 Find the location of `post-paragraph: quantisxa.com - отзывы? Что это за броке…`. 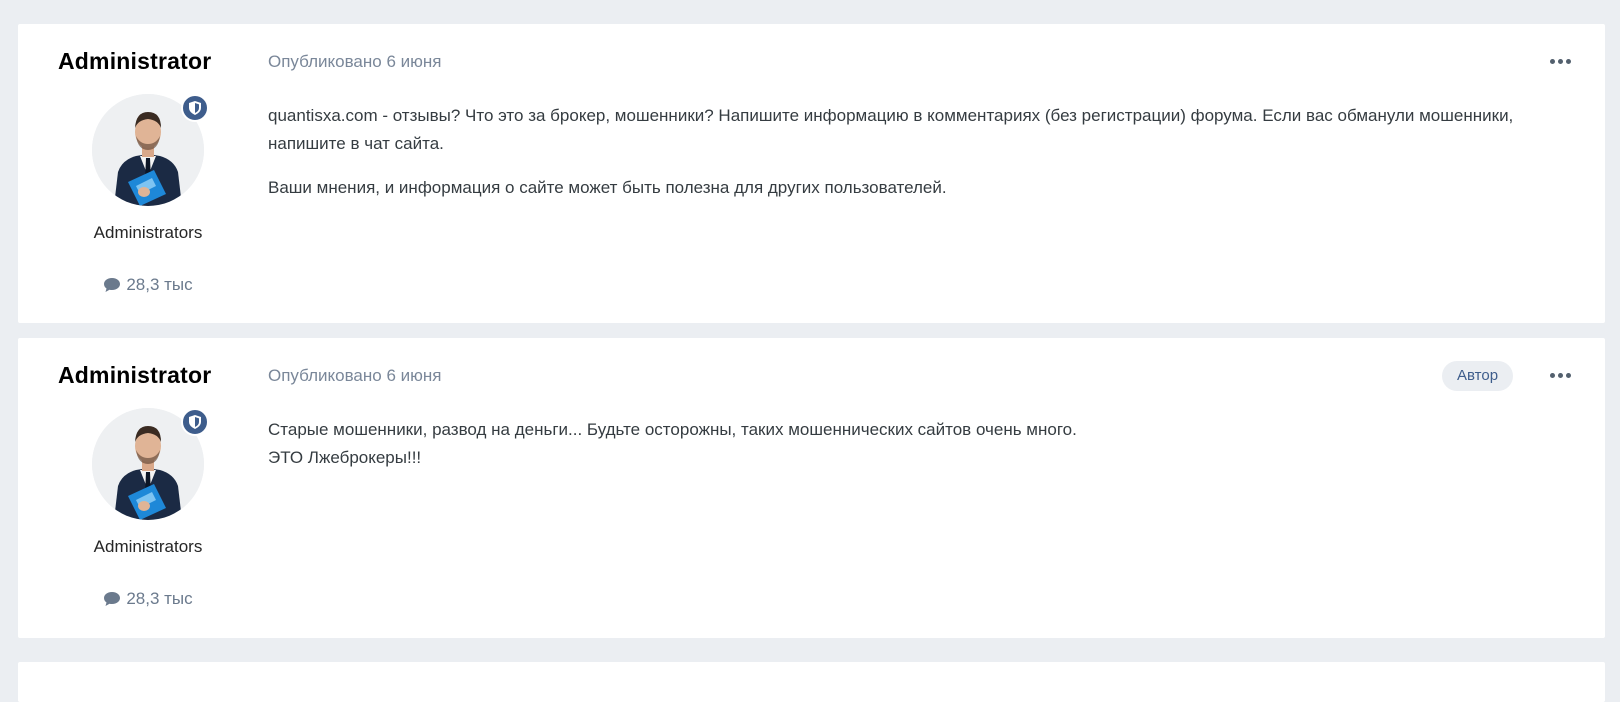

post-paragraph: quantisxa.com - отзывы? Что это за броке… is located at coordinates (891, 129).